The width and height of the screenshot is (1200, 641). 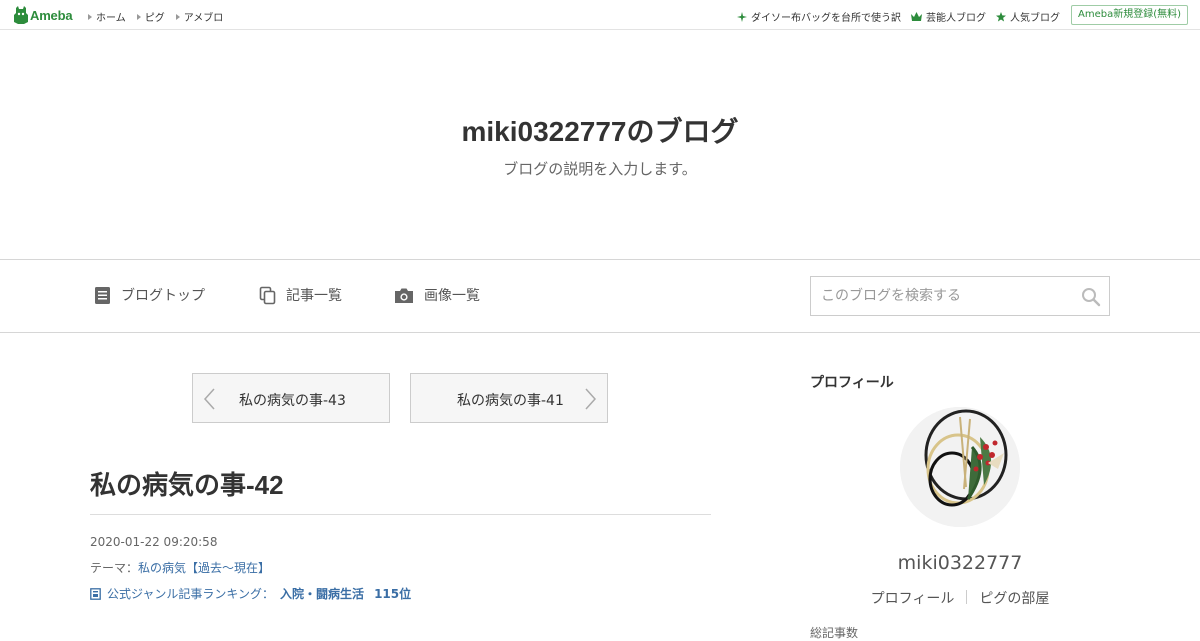 I want to click on menu-entry-list: 記事一覧, so click(x=300, y=295).